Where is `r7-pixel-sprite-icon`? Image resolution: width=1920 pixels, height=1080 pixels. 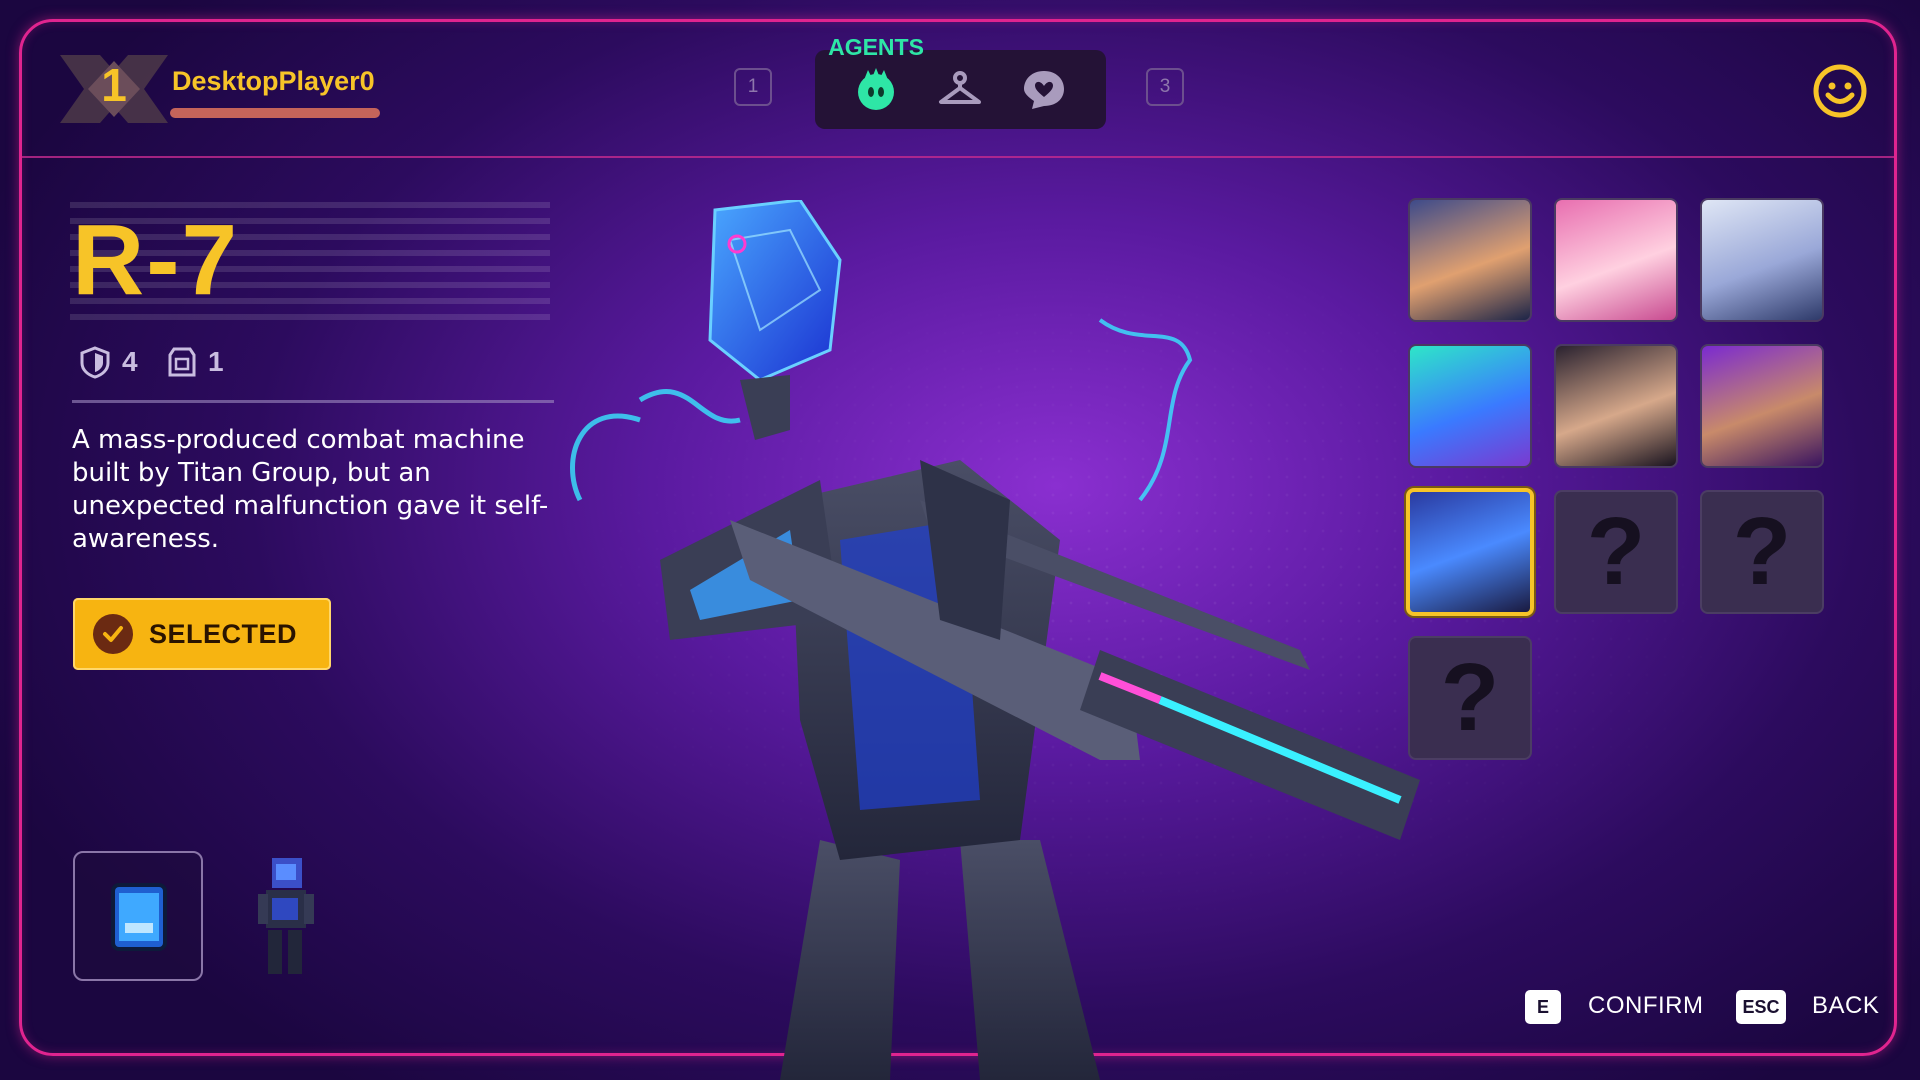 r7-pixel-sprite-icon is located at coordinates (286, 916).